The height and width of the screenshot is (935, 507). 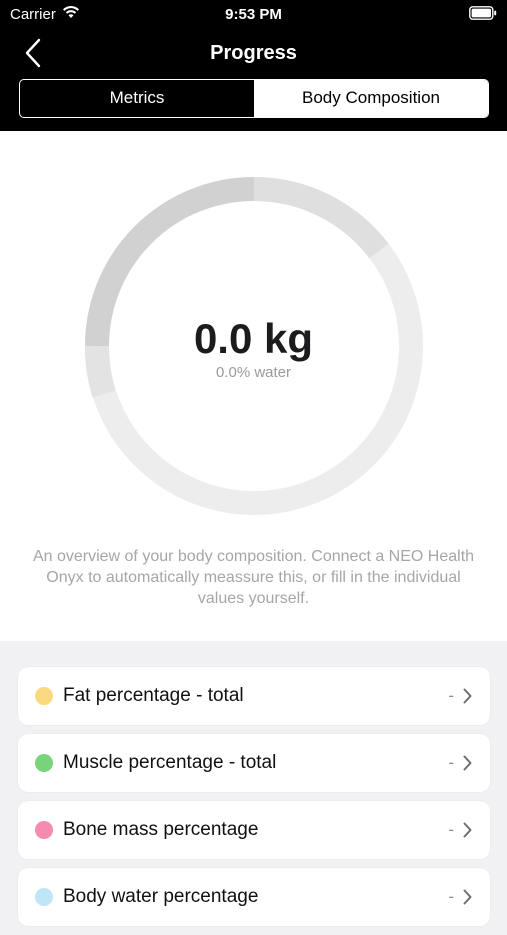 What do you see at coordinates (44, 830) in the screenshot?
I see `bone-color-dot` at bounding box center [44, 830].